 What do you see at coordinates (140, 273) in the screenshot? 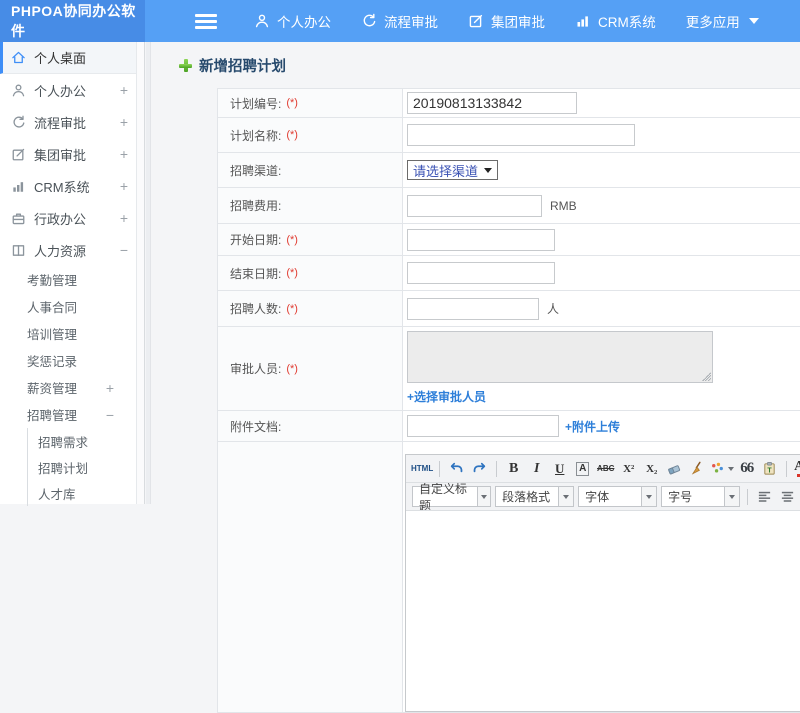
I see `sidebar-scrollbar` at bounding box center [140, 273].